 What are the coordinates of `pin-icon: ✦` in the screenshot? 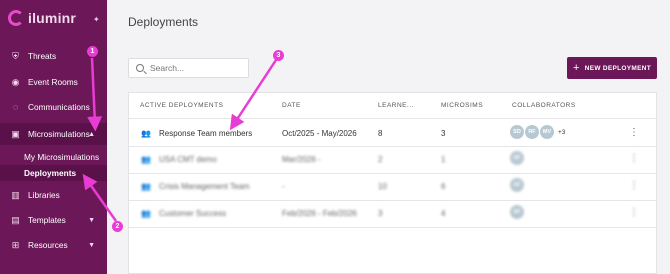 It's located at (96, 19).